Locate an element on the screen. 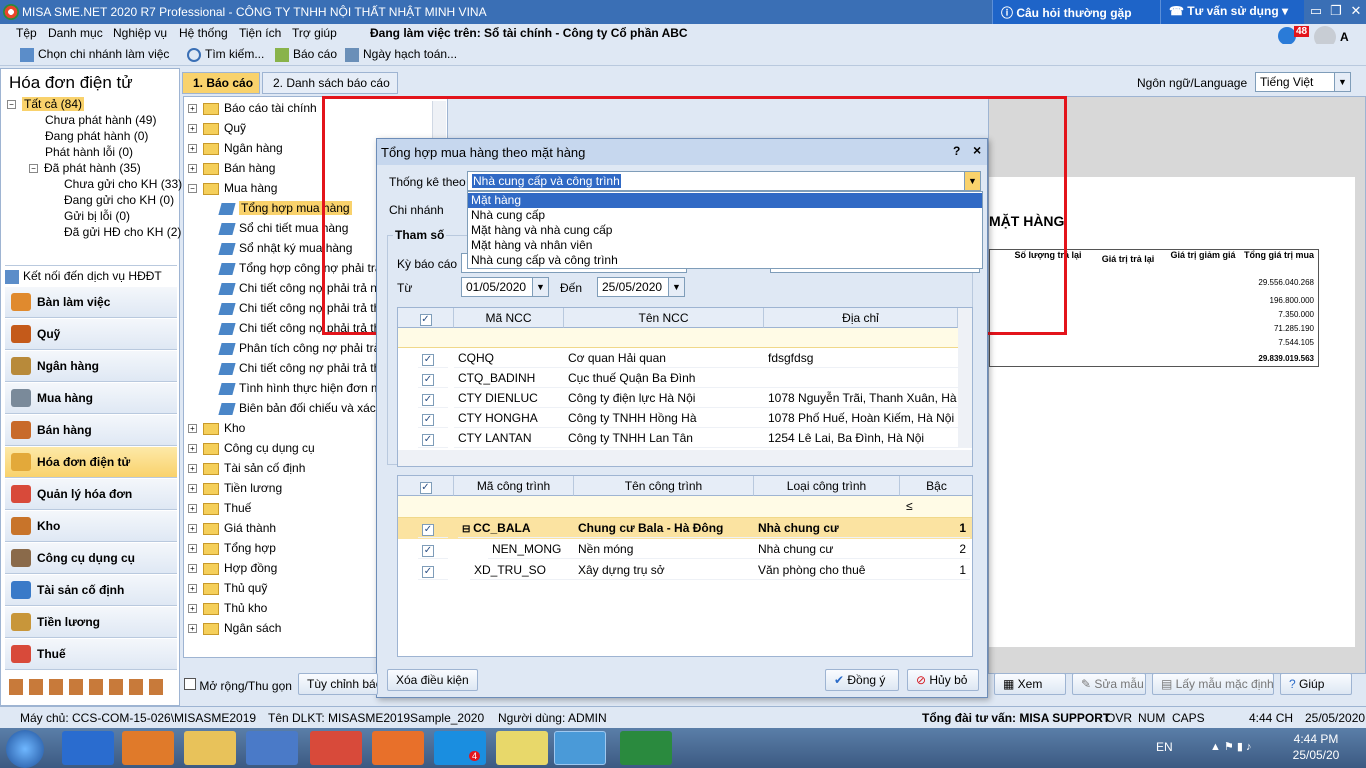  cell: Nền móng is located at coordinates (664, 549).